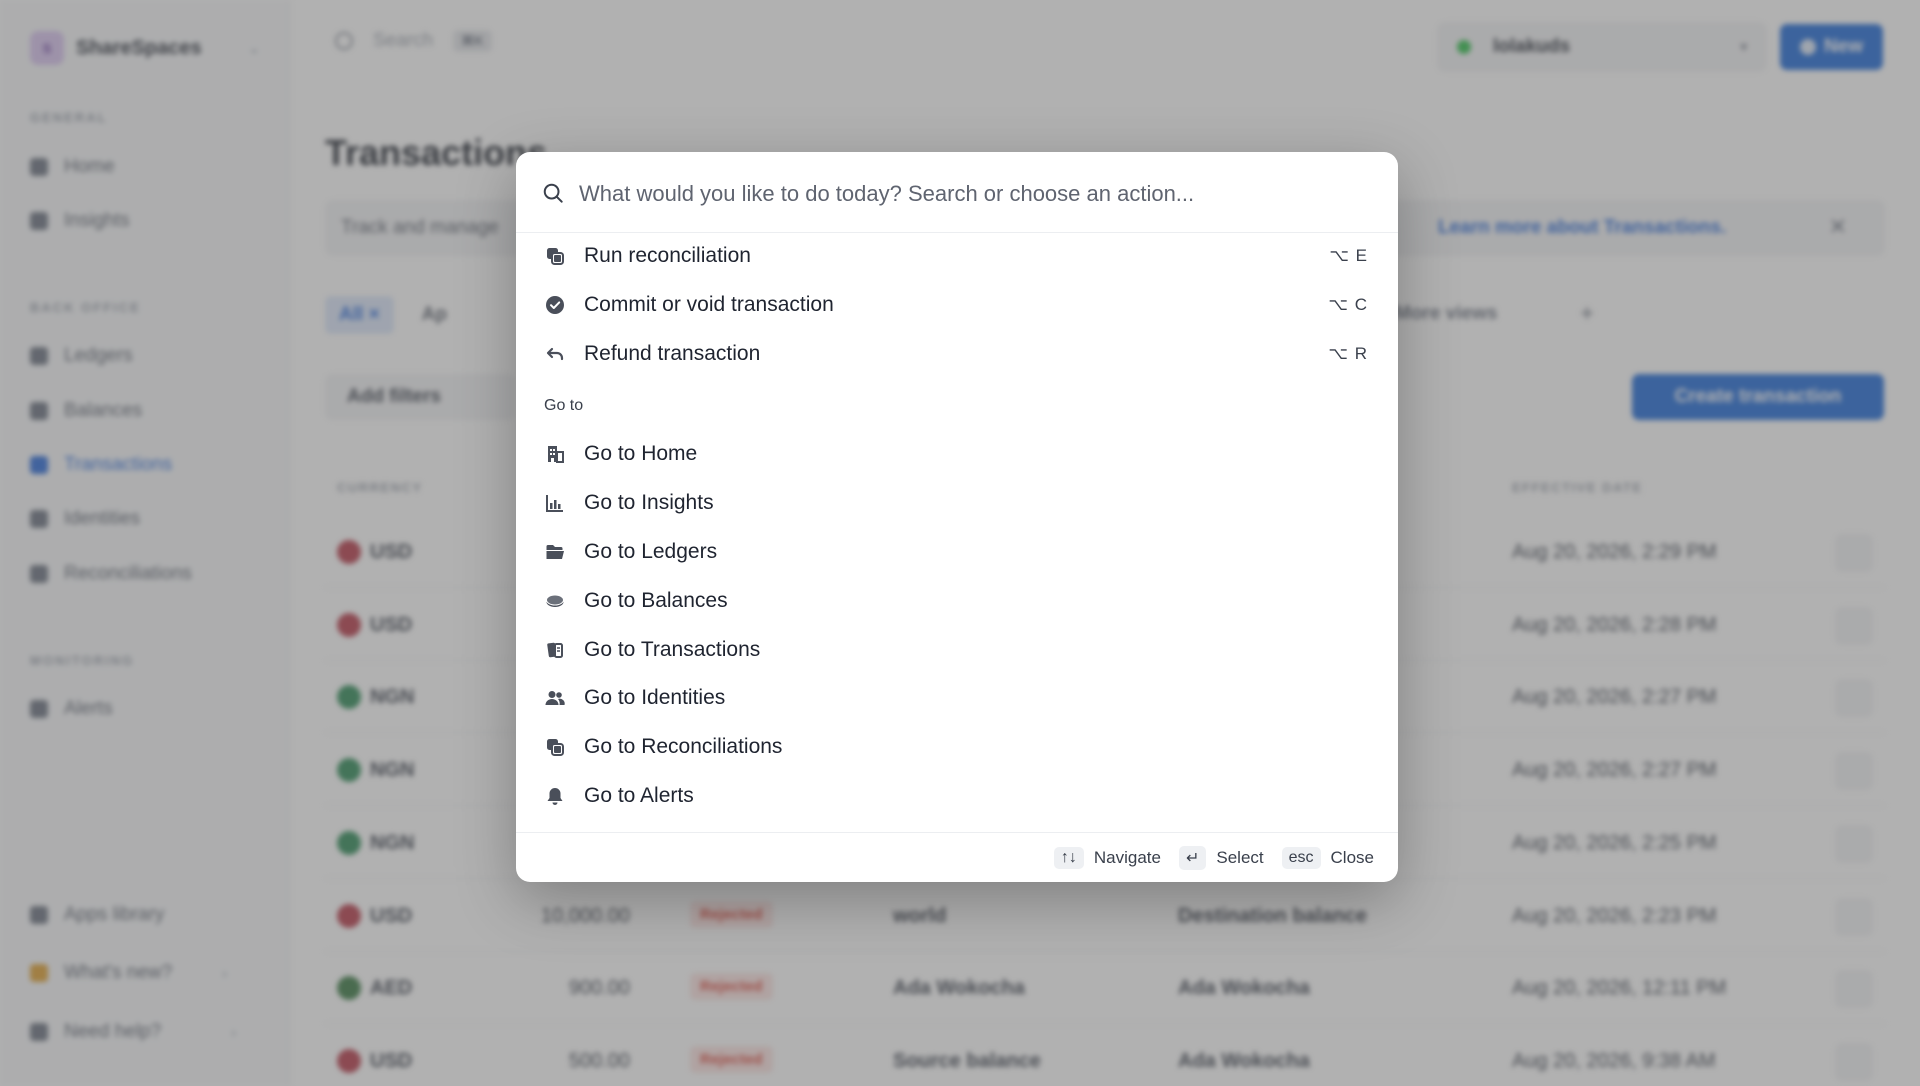  What do you see at coordinates (1352, 857) in the screenshot?
I see `hint-close-label: Close` at bounding box center [1352, 857].